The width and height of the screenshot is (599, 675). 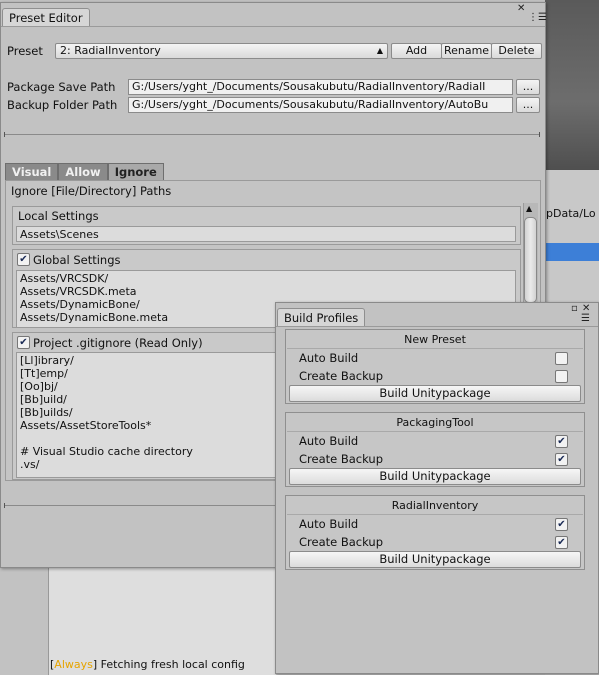 I want to click on preset-editor-title-tab: Preset Editor, so click(x=46, y=17).